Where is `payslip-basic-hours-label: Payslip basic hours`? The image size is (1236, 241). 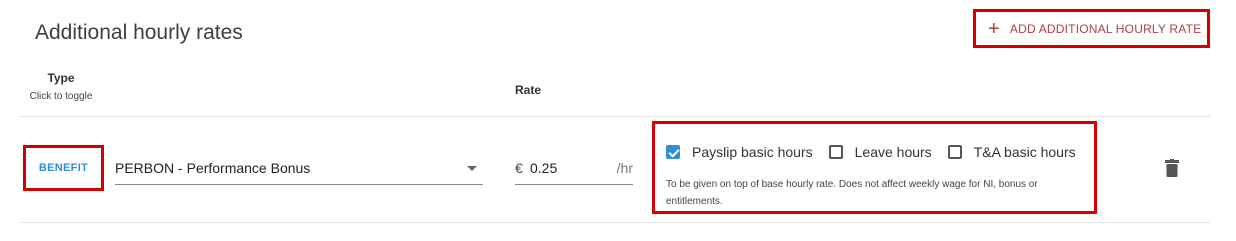 payslip-basic-hours-label: Payslip basic hours is located at coordinates (752, 152).